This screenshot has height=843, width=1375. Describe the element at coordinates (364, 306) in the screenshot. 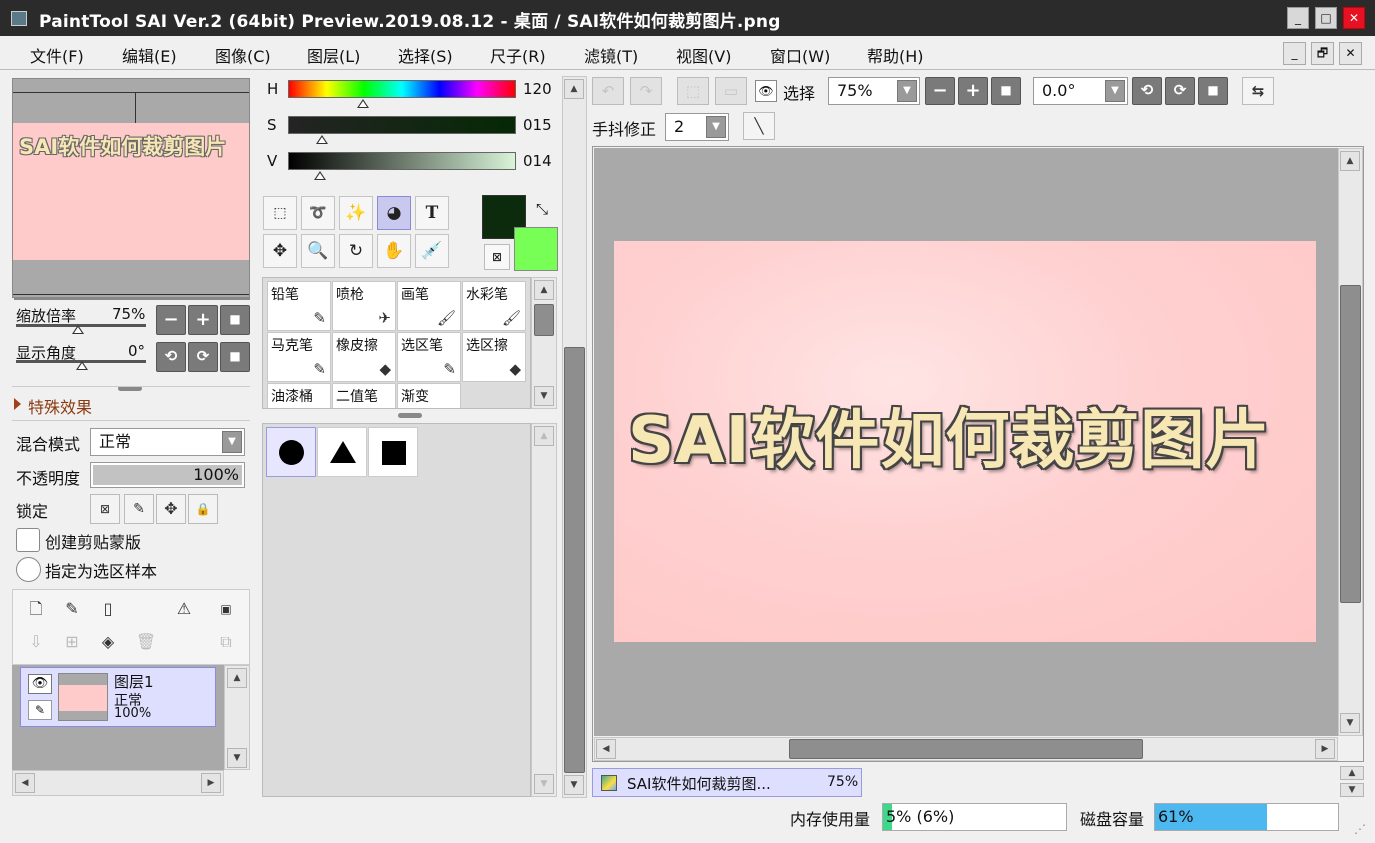

I see `brush-airbrush: 喷枪 ✈` at that location.